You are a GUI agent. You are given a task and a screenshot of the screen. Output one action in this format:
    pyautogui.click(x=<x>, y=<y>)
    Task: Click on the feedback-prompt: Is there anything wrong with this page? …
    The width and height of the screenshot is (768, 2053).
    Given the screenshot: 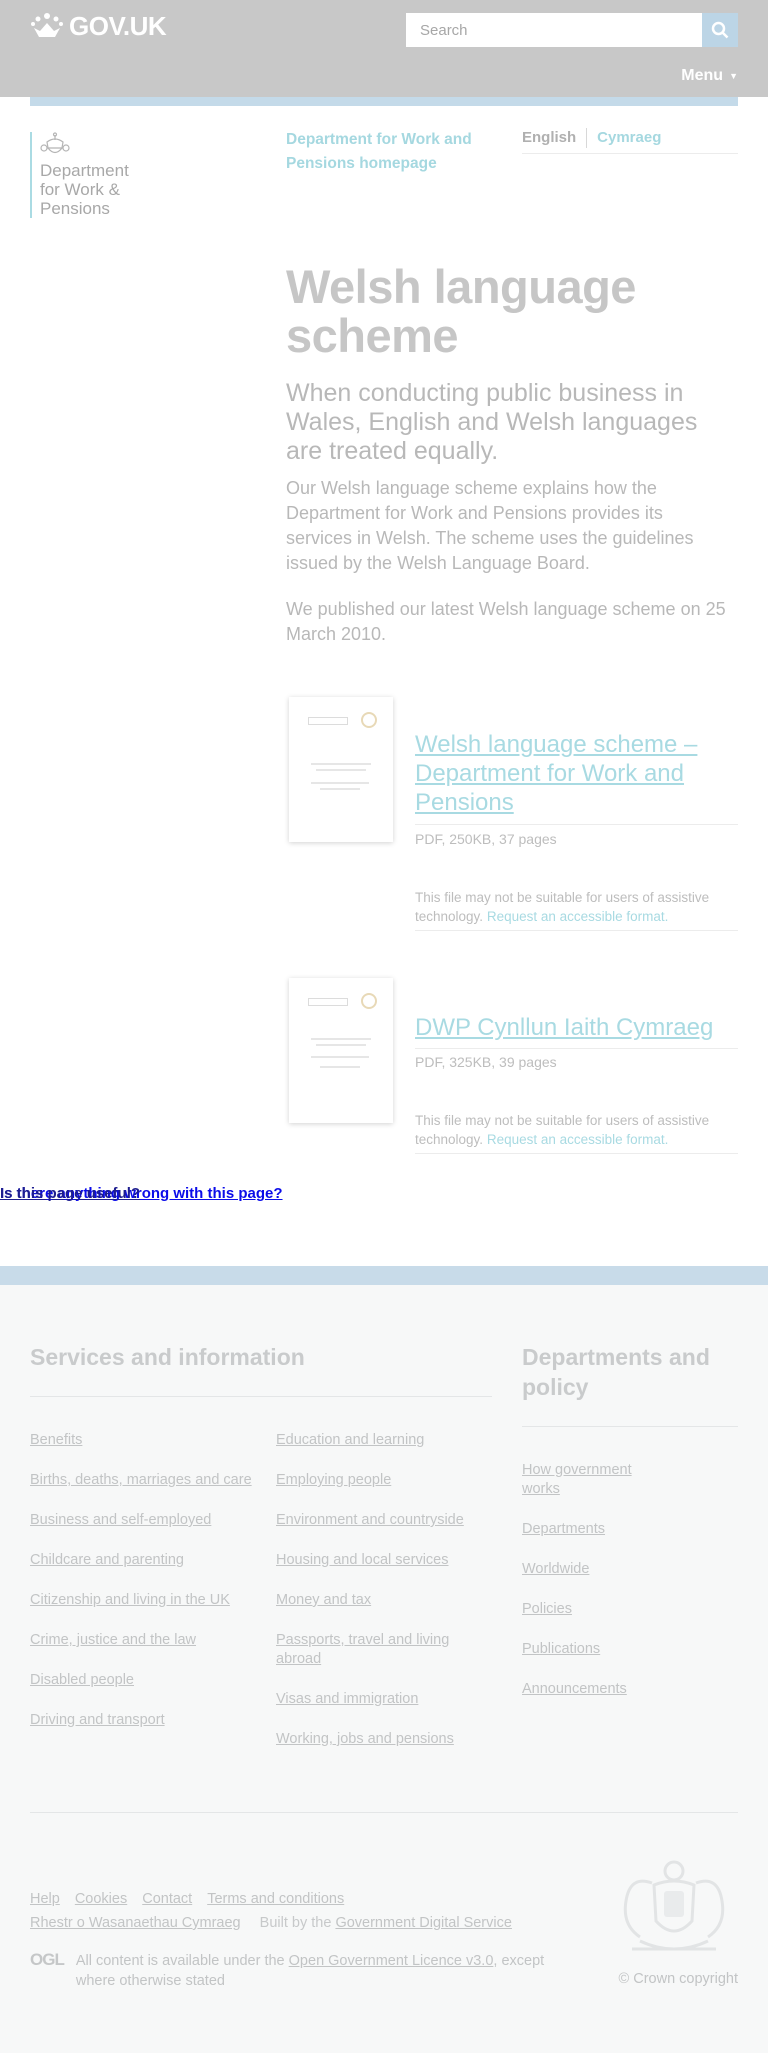 What is the action you would take?
    pyautogui.click(x=160, y=1195)
    